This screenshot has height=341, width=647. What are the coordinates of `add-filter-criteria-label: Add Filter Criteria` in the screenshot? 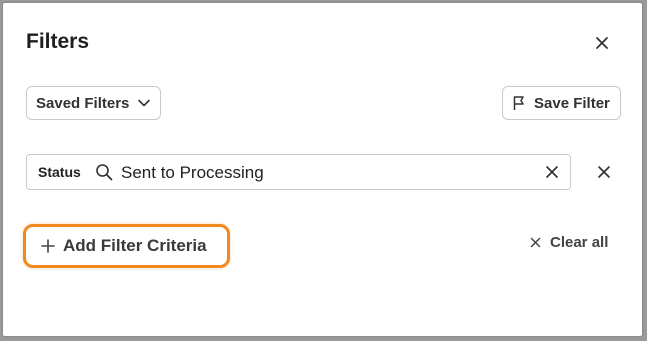 It's located at (135, 245).